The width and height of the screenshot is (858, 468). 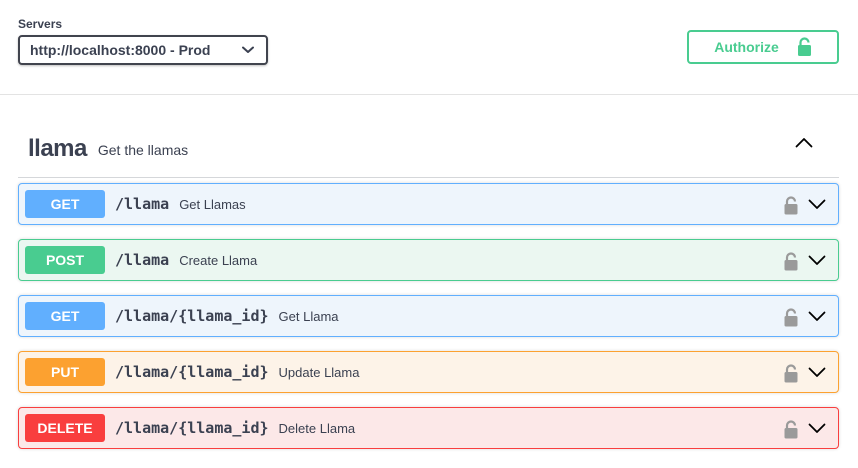 What do you see at coordinates (804, 47) in the screenshot?
I see `unlock-icon` at bounding box center [804, 47].